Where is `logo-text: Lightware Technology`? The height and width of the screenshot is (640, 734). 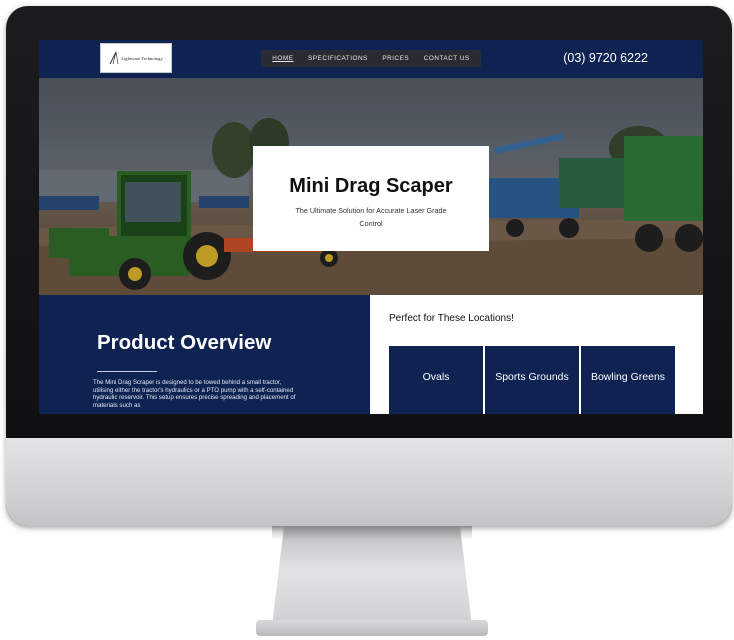
logo-text: Lightware Technology is located at coordinates (142, 58).